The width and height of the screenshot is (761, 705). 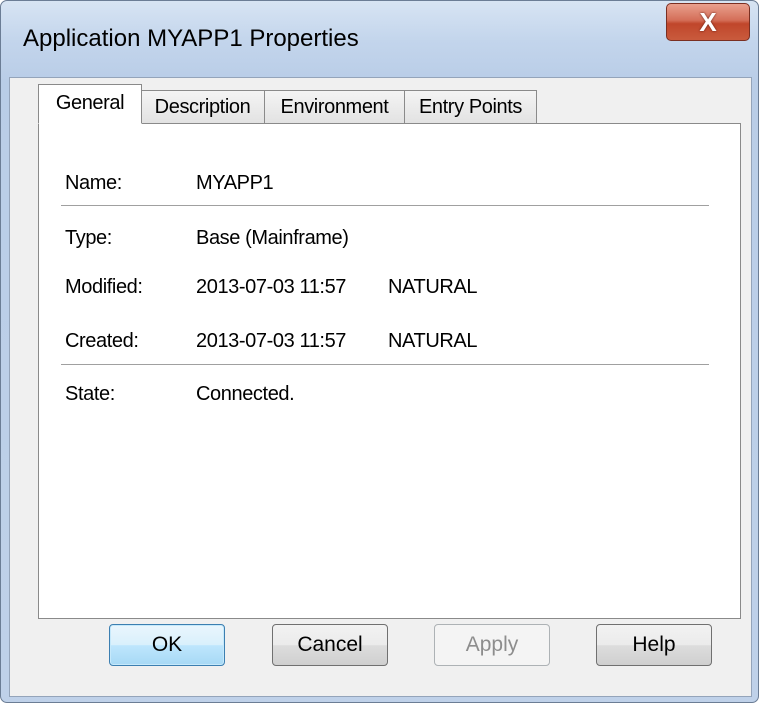 I want to click on help-button: Help, so click(x=654, y=645).